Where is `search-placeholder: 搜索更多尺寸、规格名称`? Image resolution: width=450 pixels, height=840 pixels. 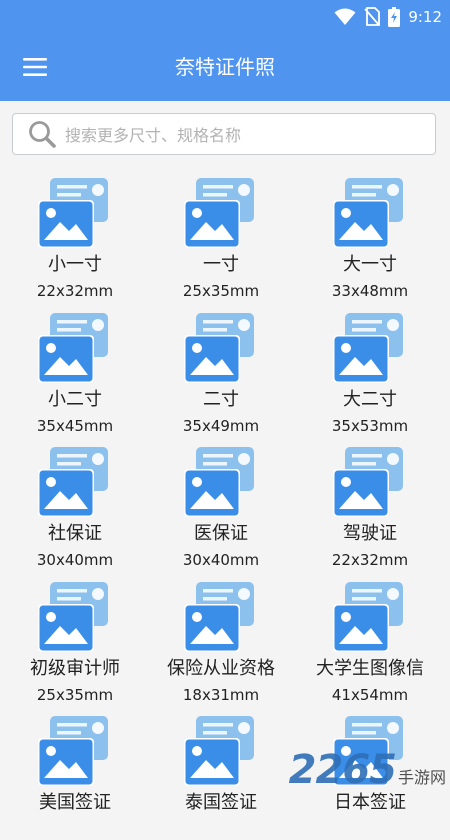
search-placeholder: 搜索更多尺寸、规格名称 is located at coordinates (153, 135).